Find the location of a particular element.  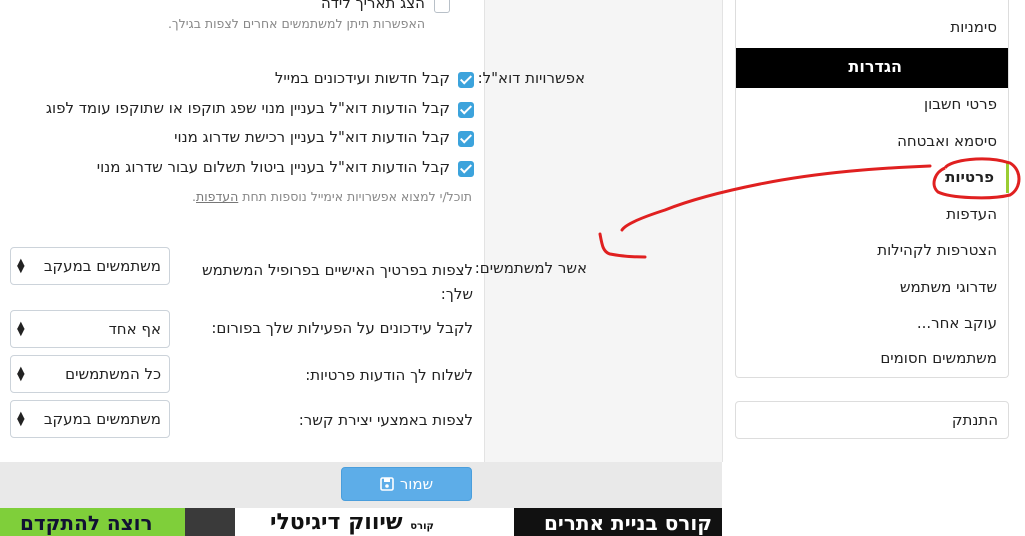

sidebar-item-user-upgrades: שדרוגי משתמש is located at coordinates (948, 287).